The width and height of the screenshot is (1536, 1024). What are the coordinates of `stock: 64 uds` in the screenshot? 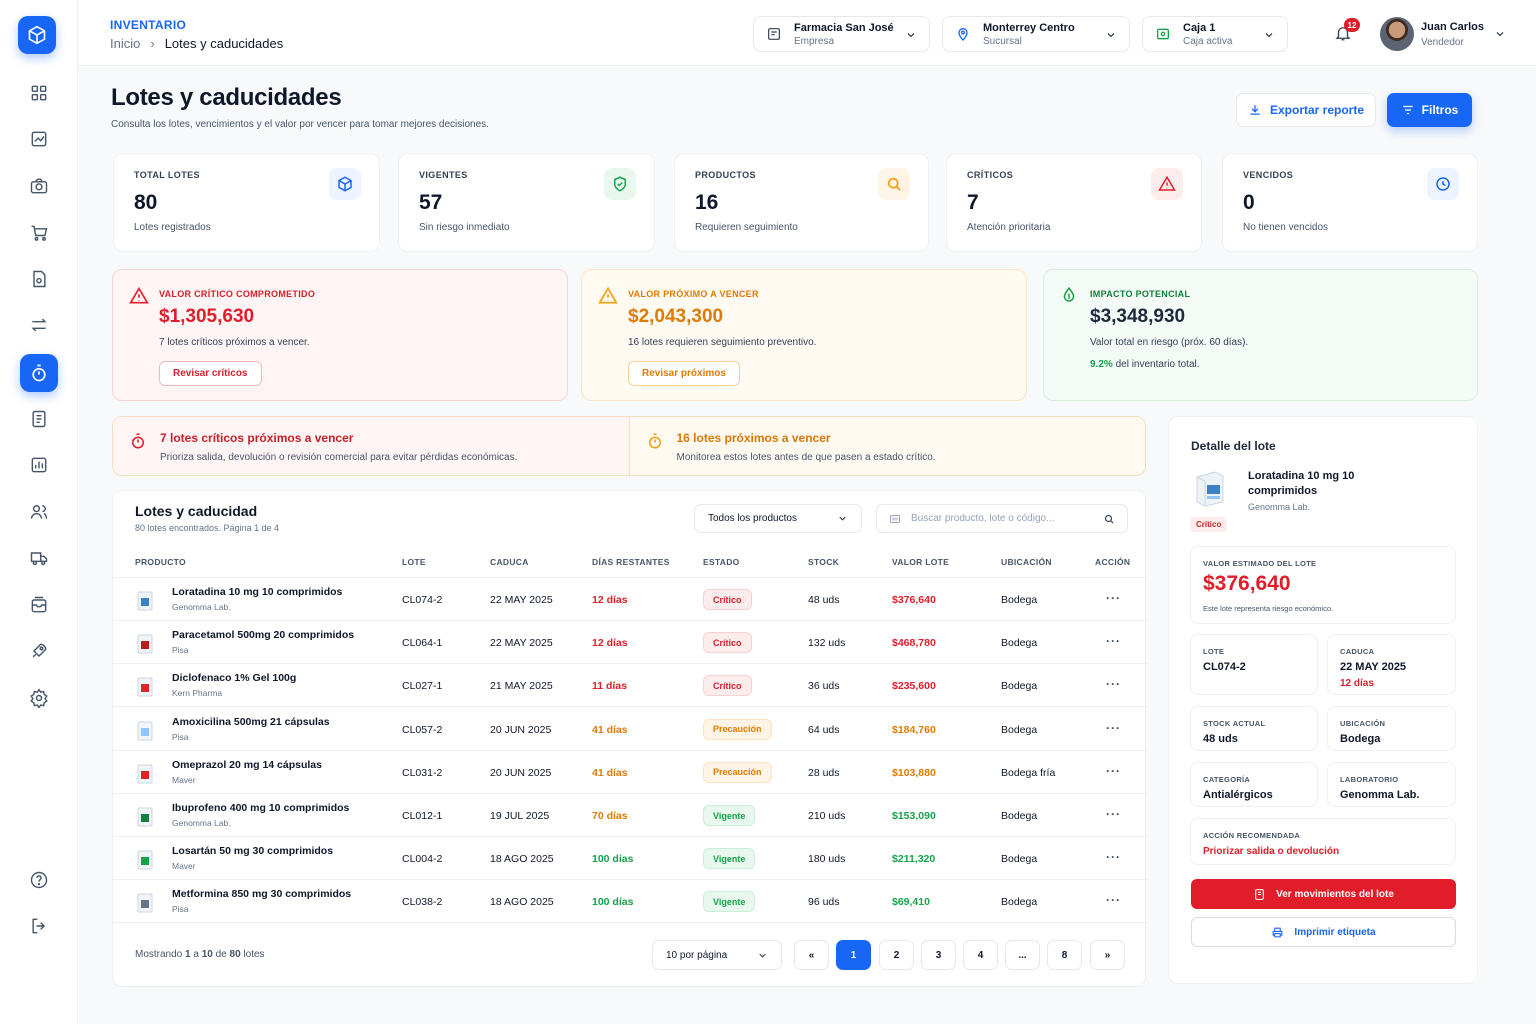 It's located at (824, 729).